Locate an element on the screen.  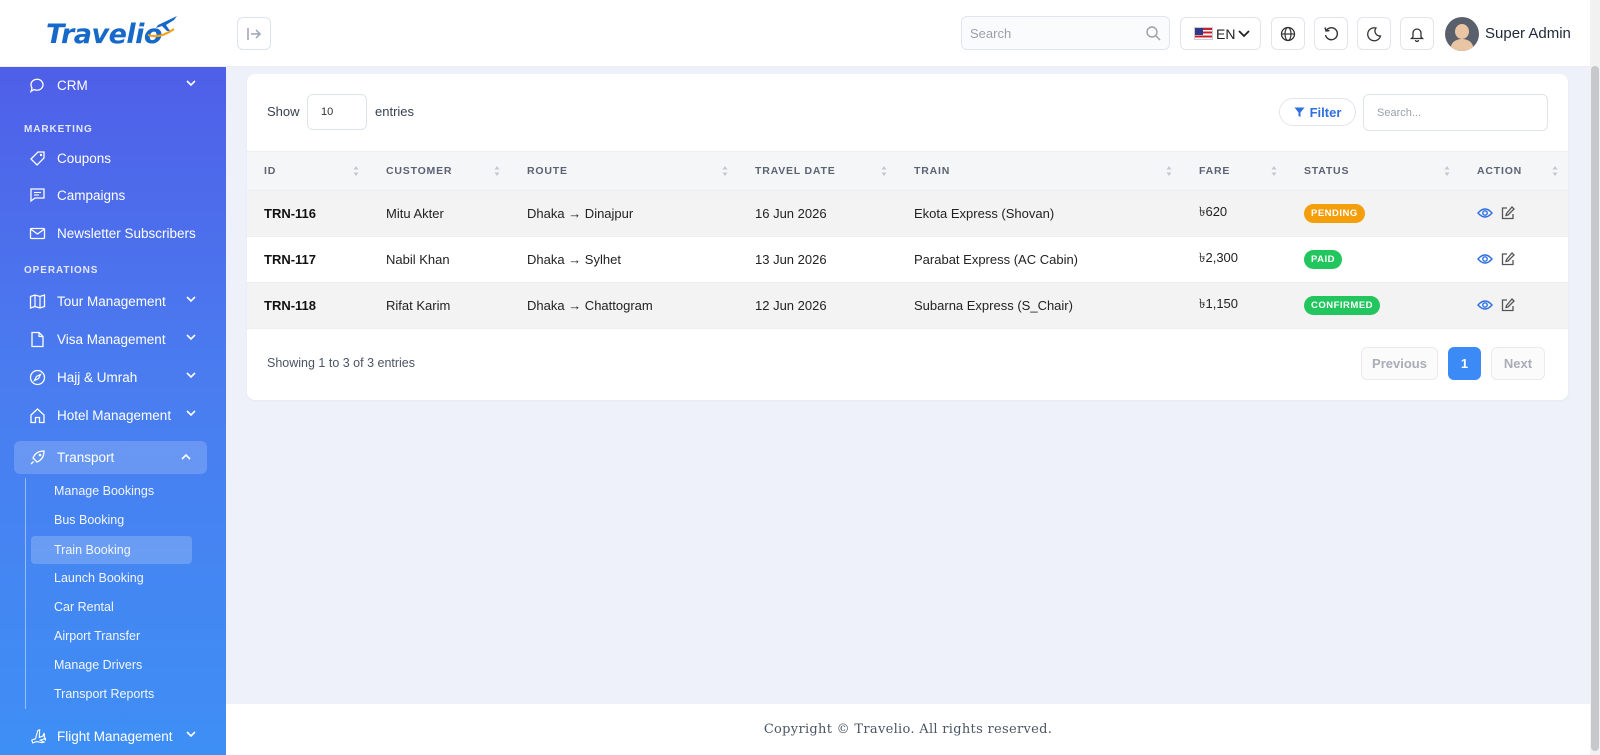
status-badge: PAID is located at coordinates (1323, 259).